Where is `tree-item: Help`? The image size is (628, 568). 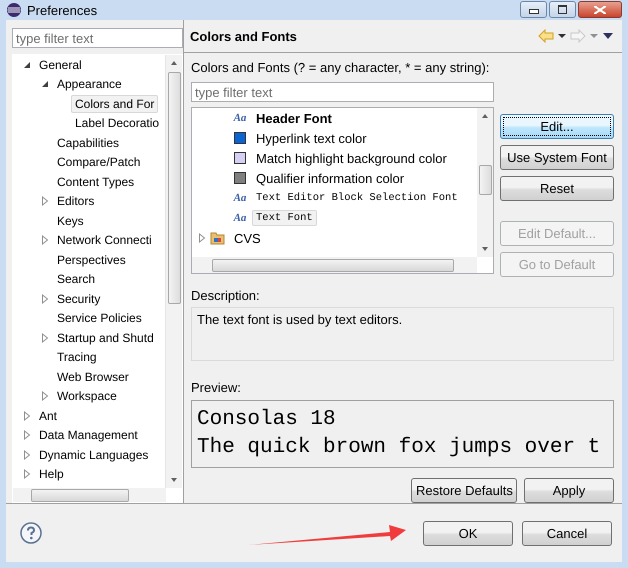 tree-item: Help is located at coordinates (51, 474).